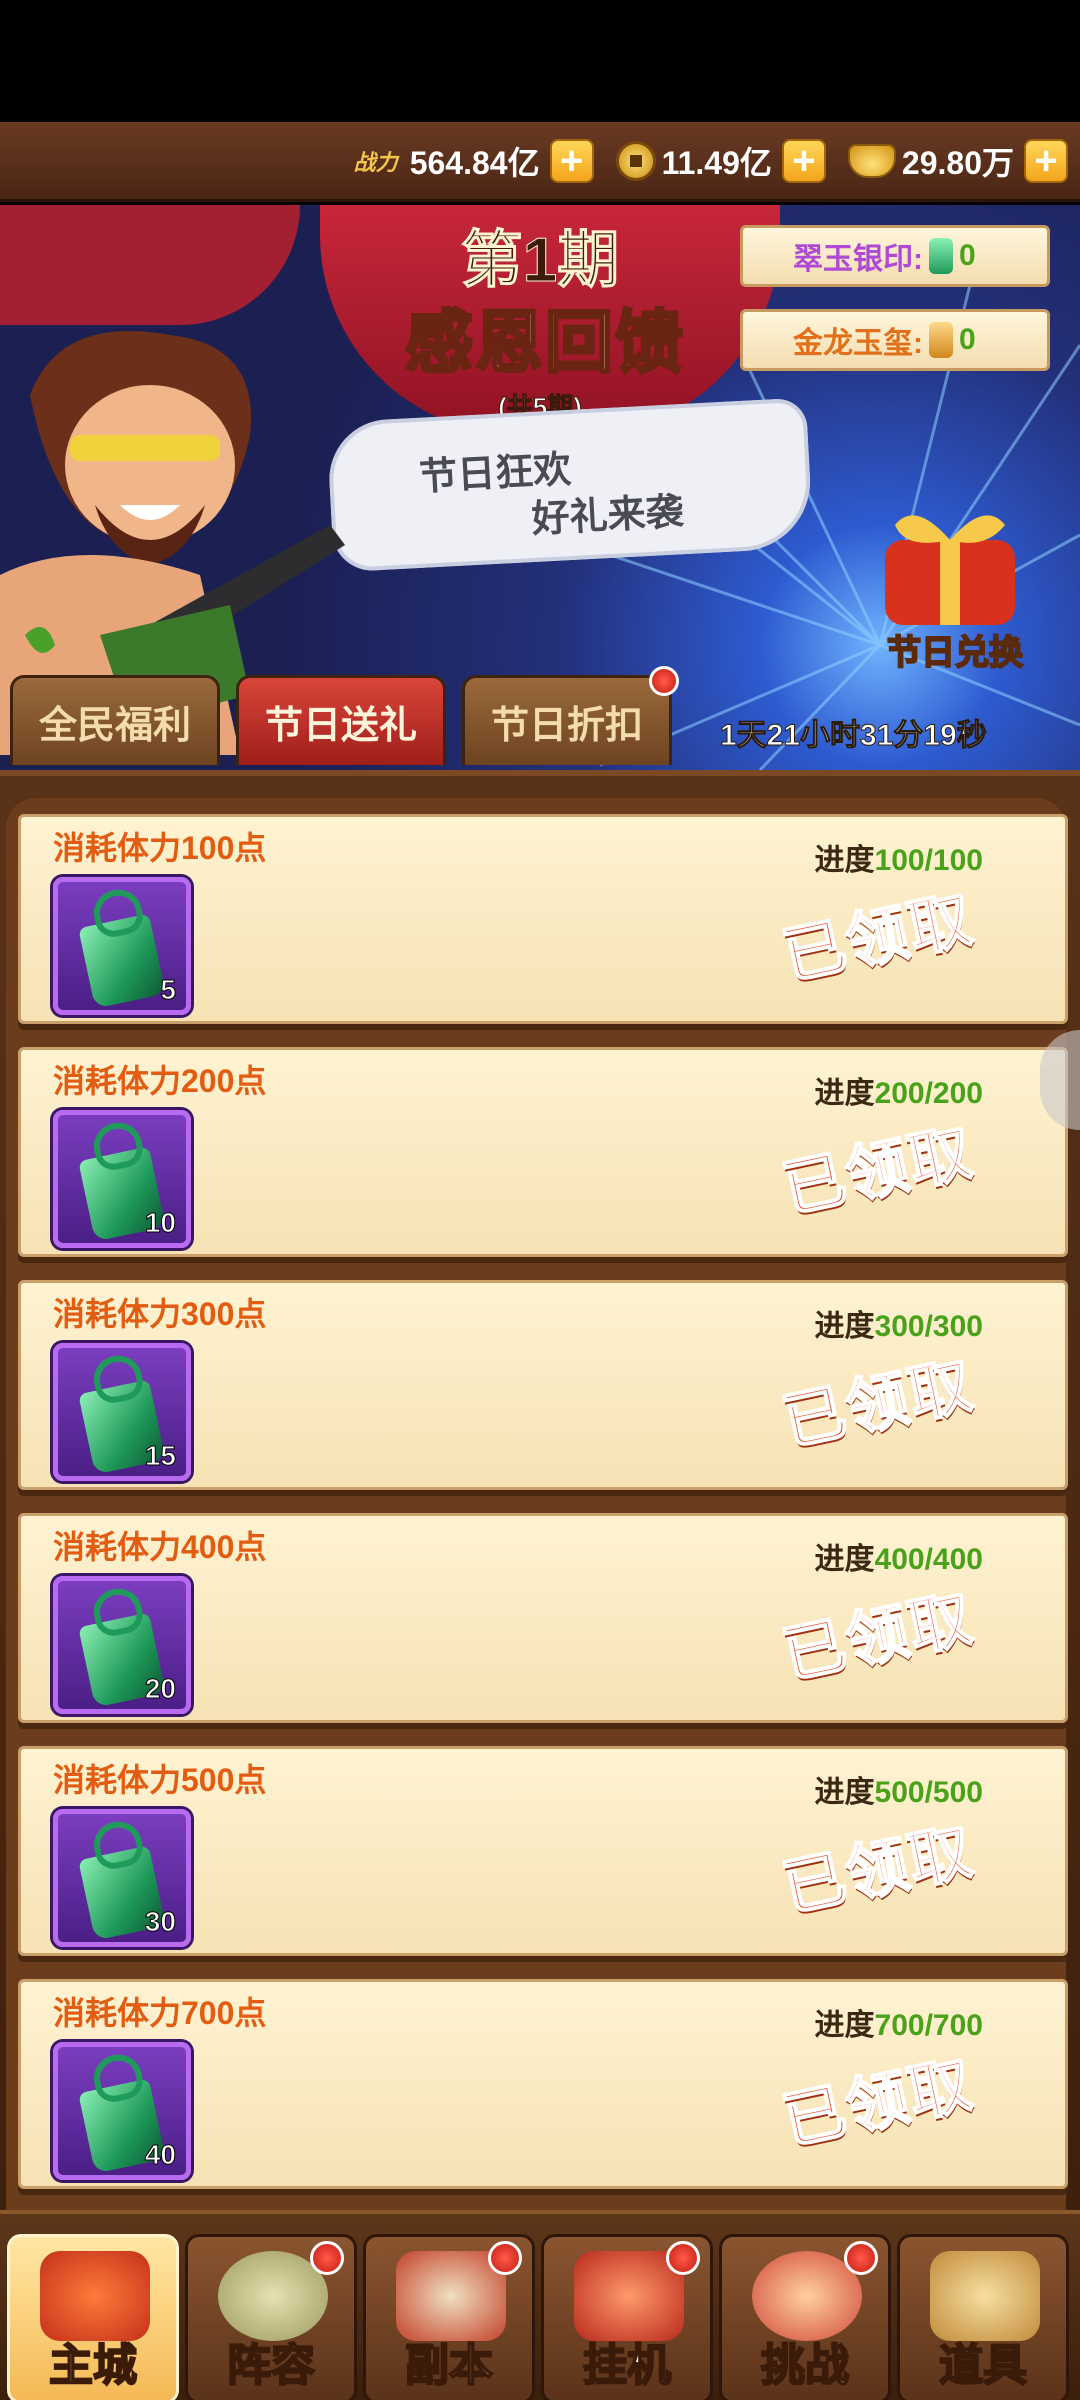  I want to click on tab-holiday-discount: 节日折扣, so click(570, 715).